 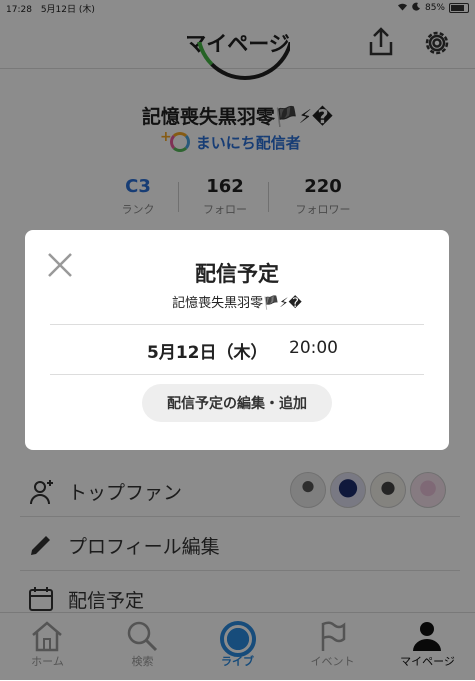 What do you see at coordinates (313, 348) in the screenshot?
I see `schedule-time: 20:00` at bounding box center [313, 348].